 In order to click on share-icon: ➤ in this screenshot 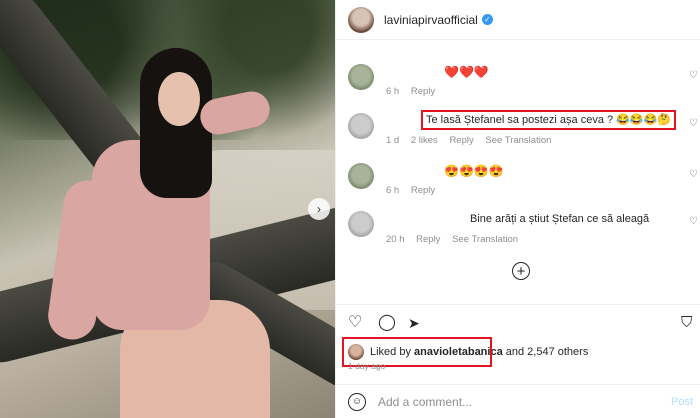, I will do `click(414, 323)`.